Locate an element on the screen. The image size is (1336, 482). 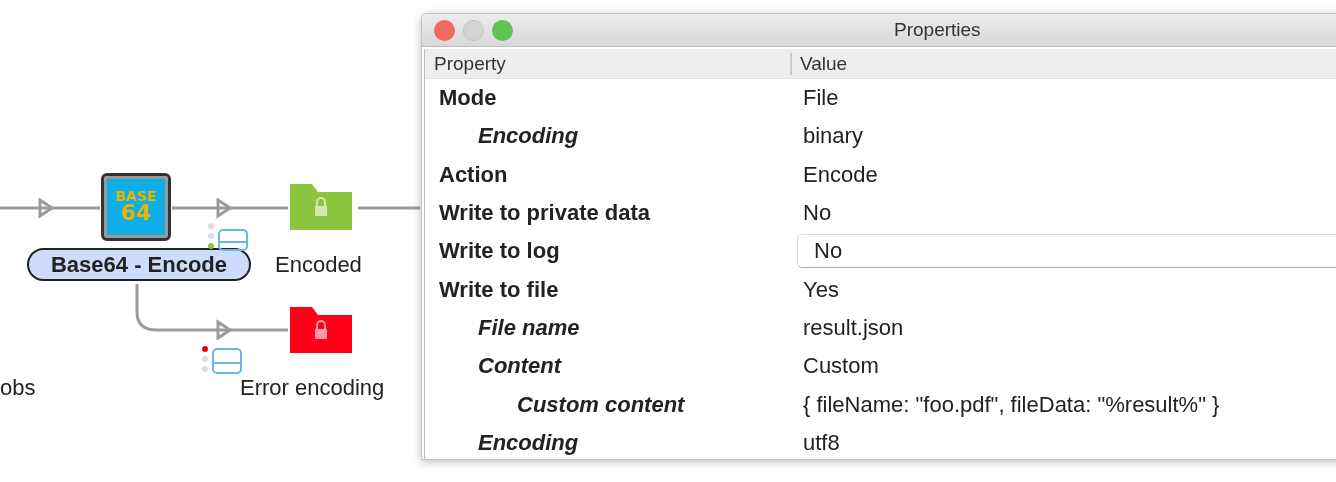
column-header: Value is located at coordinates (820, 63).